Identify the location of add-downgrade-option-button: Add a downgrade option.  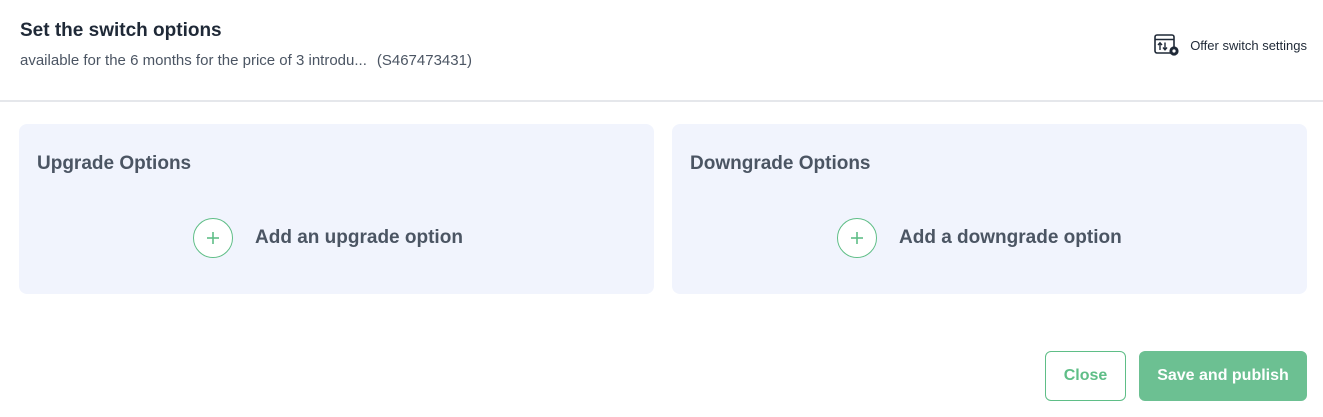
(979, 238).